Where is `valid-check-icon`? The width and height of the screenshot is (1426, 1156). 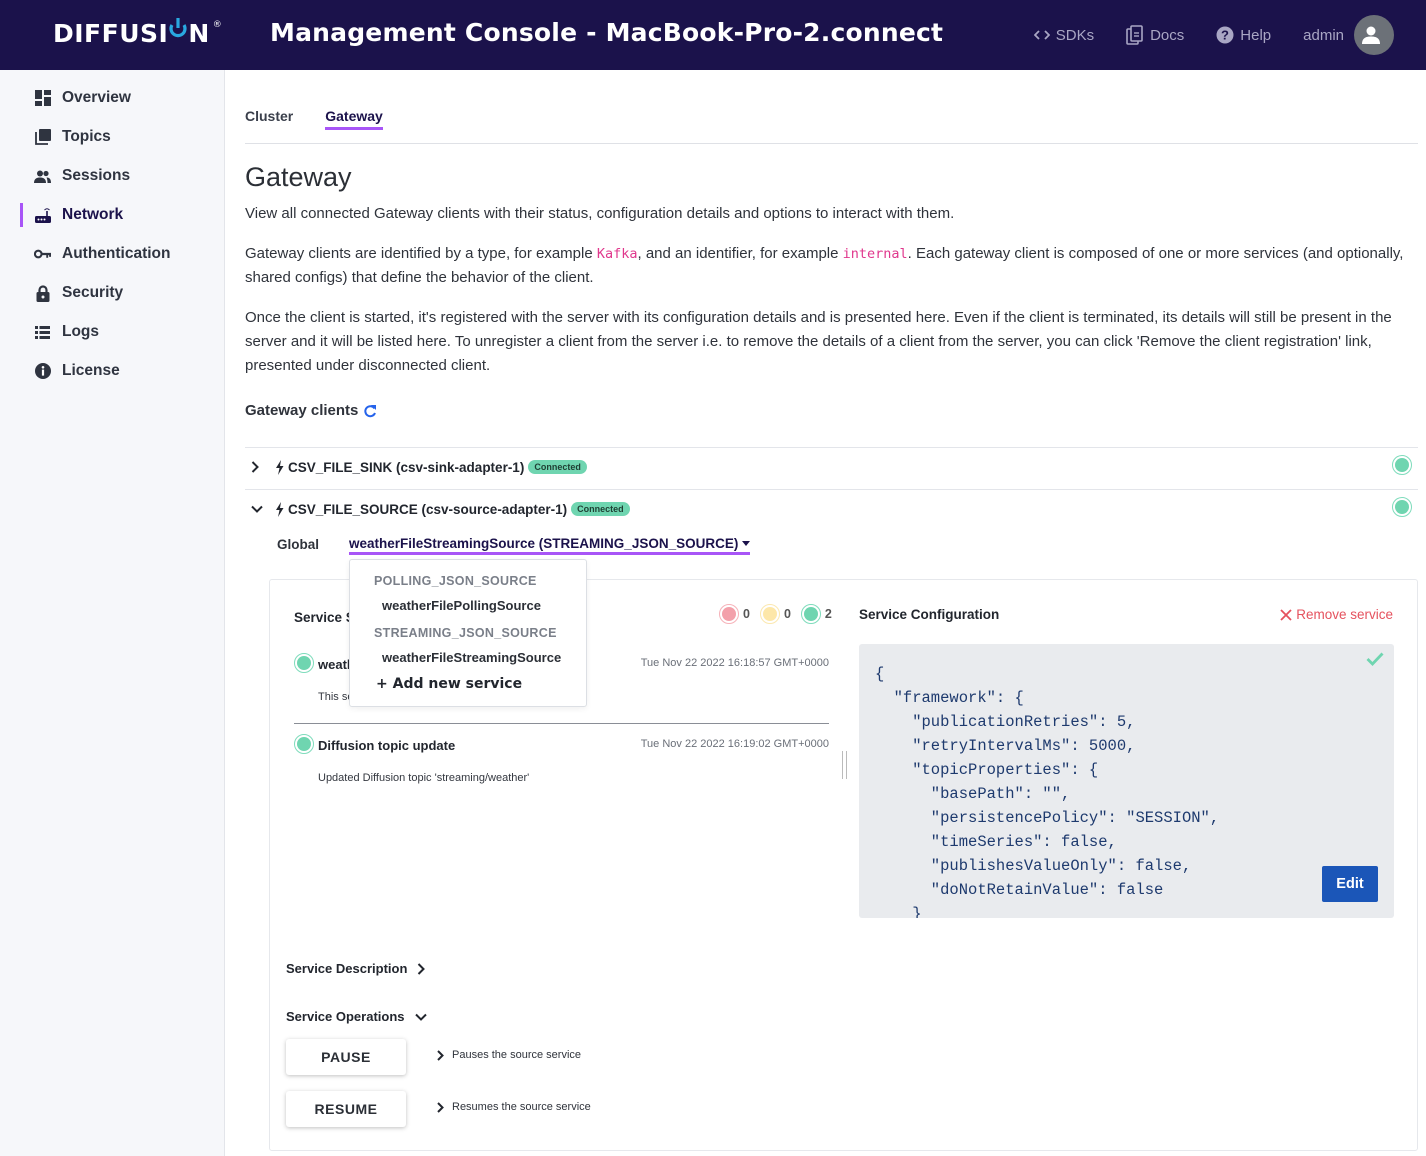
valid-check-icon is located at coordinates (1375, 659).